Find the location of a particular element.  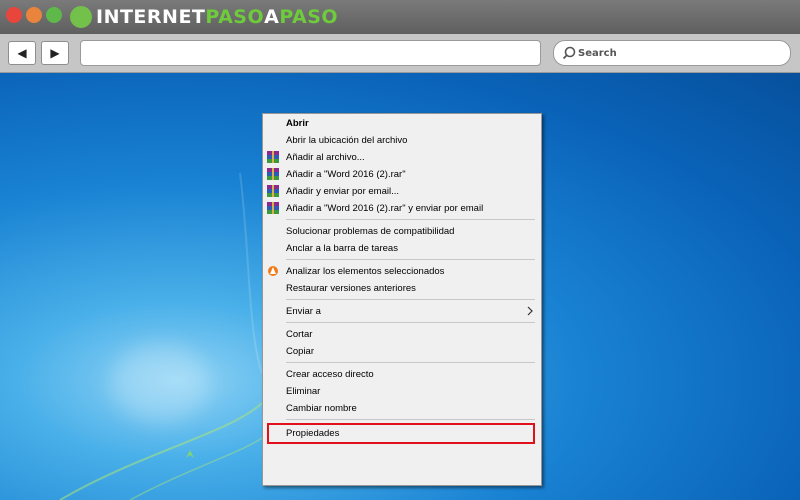

logo-text-1: INTERNET is located at coordinates (151, 17).